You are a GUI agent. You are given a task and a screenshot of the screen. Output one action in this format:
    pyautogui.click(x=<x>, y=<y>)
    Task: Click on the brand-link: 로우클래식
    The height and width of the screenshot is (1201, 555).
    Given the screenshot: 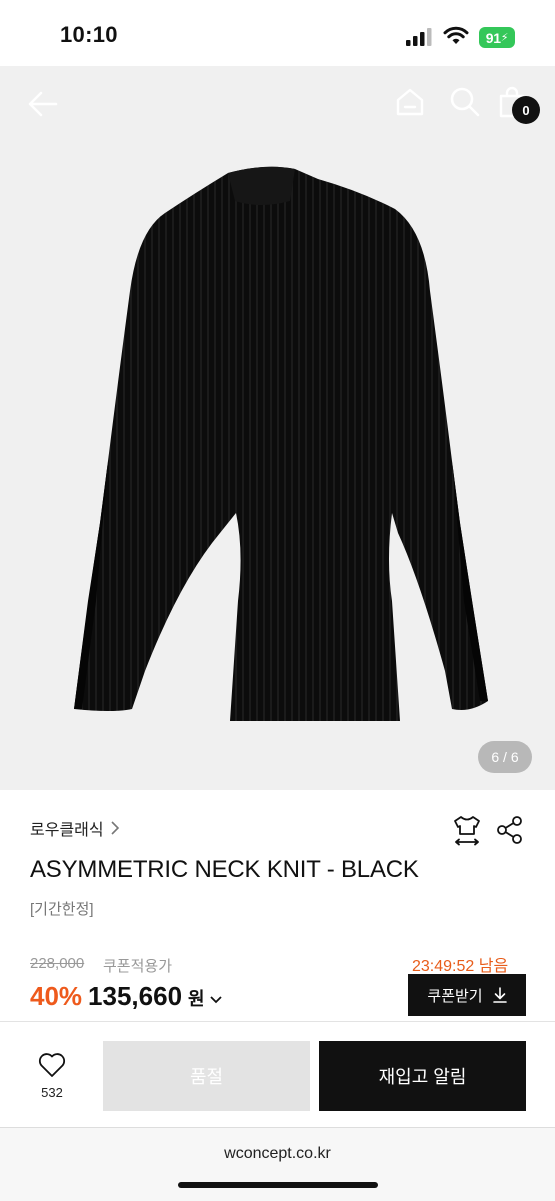 What is the action you would take?
    pyautogui.click(x=75, y=828)
    